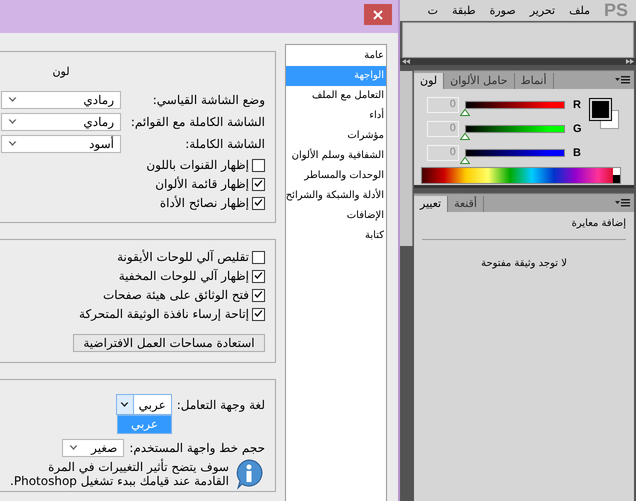  I want to click on foreground-swatch, so click(600, 109).